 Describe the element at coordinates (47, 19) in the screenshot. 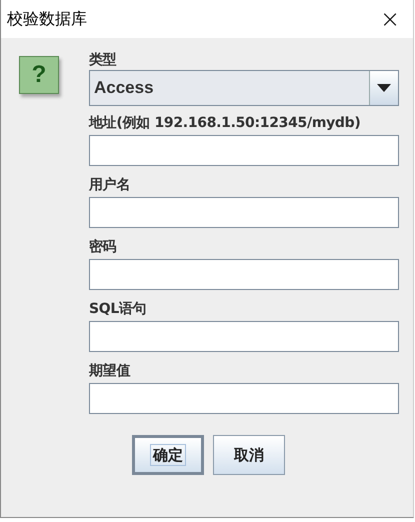

I see `window-title: 校验数据库` at that location.